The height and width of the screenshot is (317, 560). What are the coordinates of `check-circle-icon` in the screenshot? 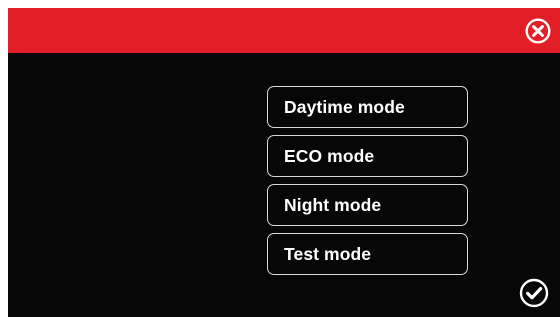 It's located at (534, 293).